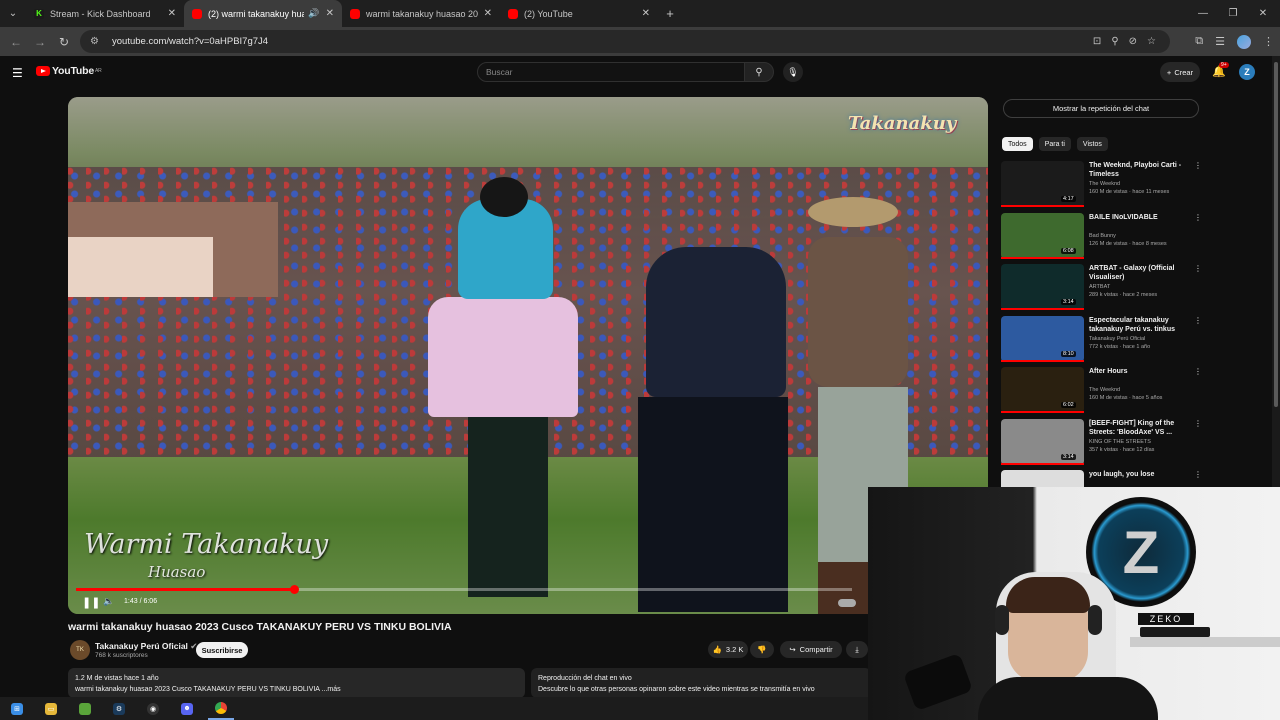 The height and width of the screenshot is (720, 1280). What do you see at coordinates (1199, 41) in the screenshot?
I see `extensions-icon: ⧉` at bounding box center [1199, 41].